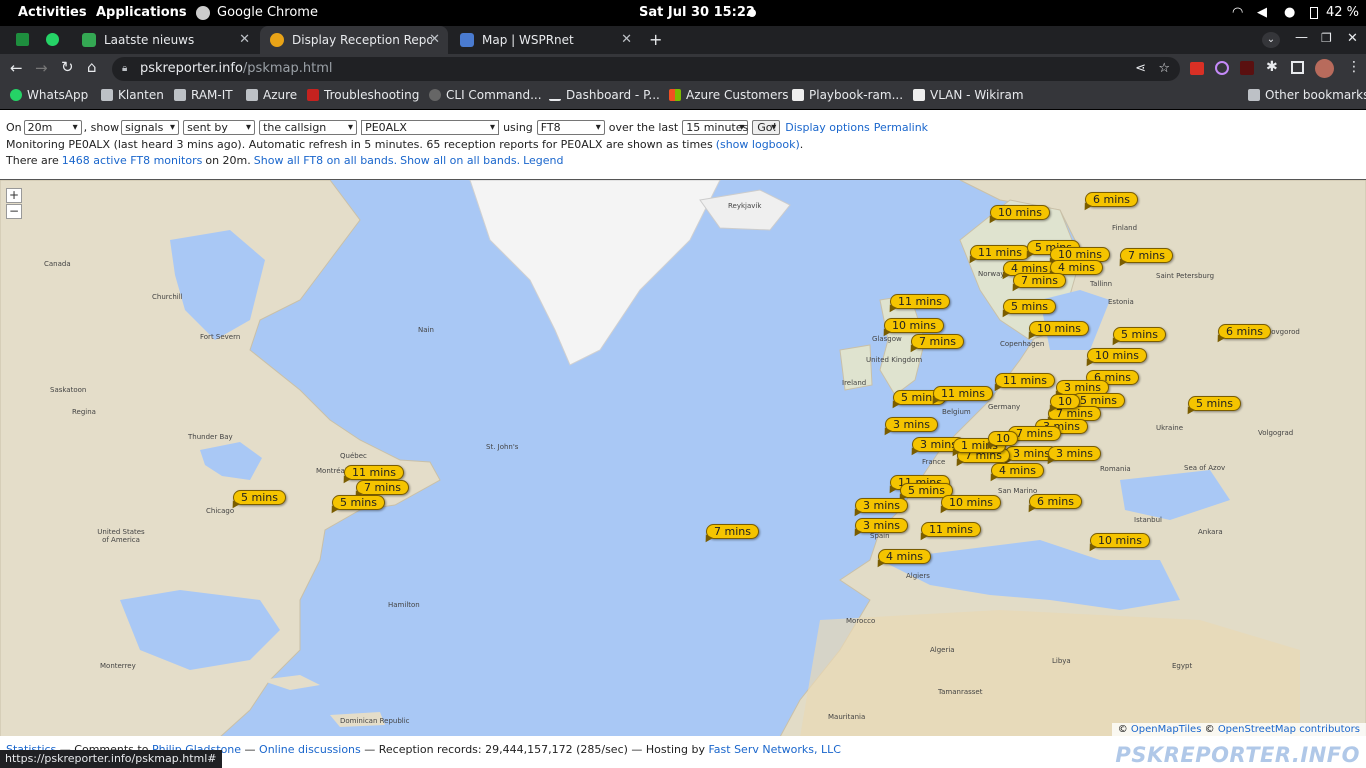 The image size is (1366, 768). What do you see at coordinates (1237, 12) in the screenshot?
I see `wifi-icon: ◠` at bounding box center [1237, 12].